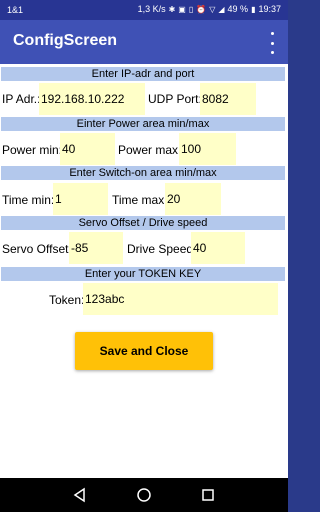 This screenshot has width=320, height=512. Describe the element at coordinates (143, 223) in the screenshot. I see `section-header-servo: Servo Offset / Drive speed` at that location.